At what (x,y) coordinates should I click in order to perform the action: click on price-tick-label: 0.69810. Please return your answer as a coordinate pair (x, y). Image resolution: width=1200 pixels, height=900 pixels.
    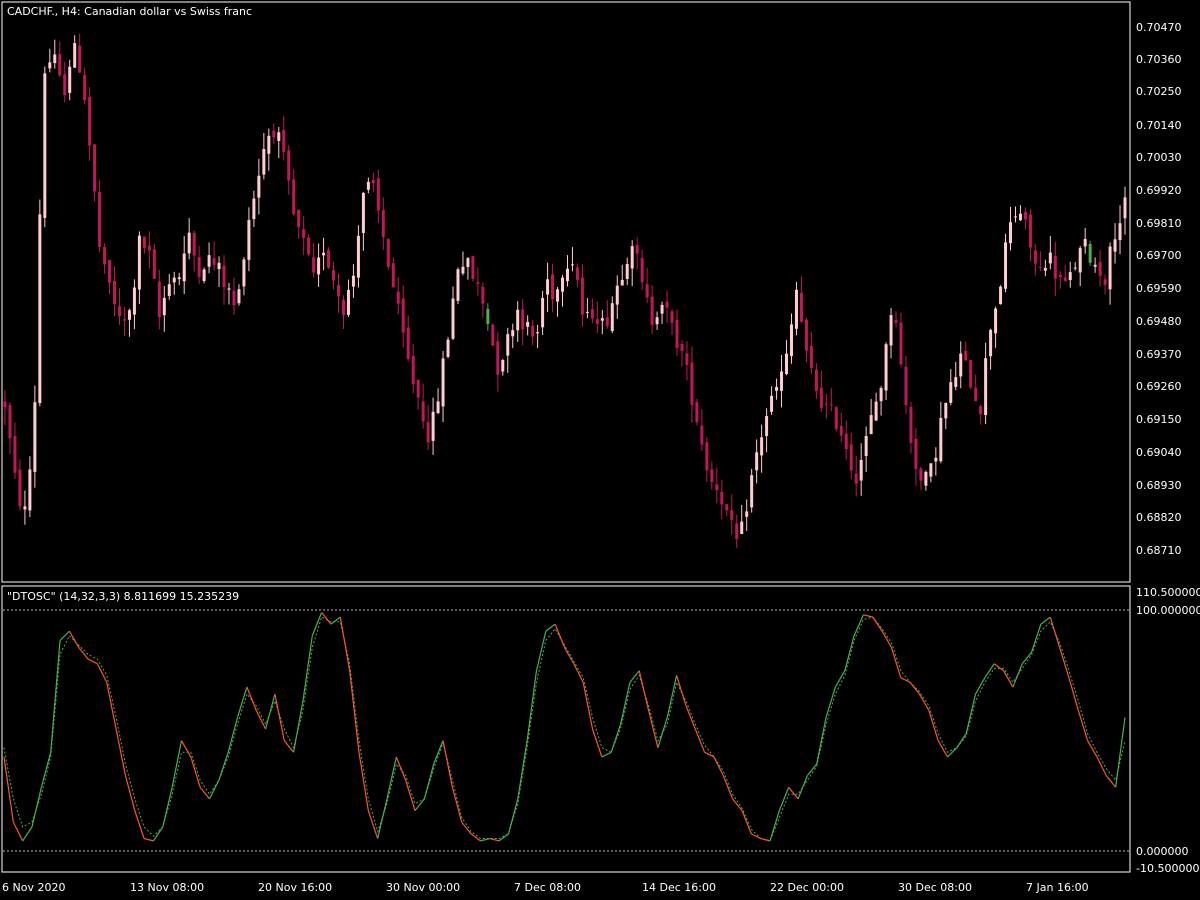
    Looking at the image, I should click on (1159, 223).